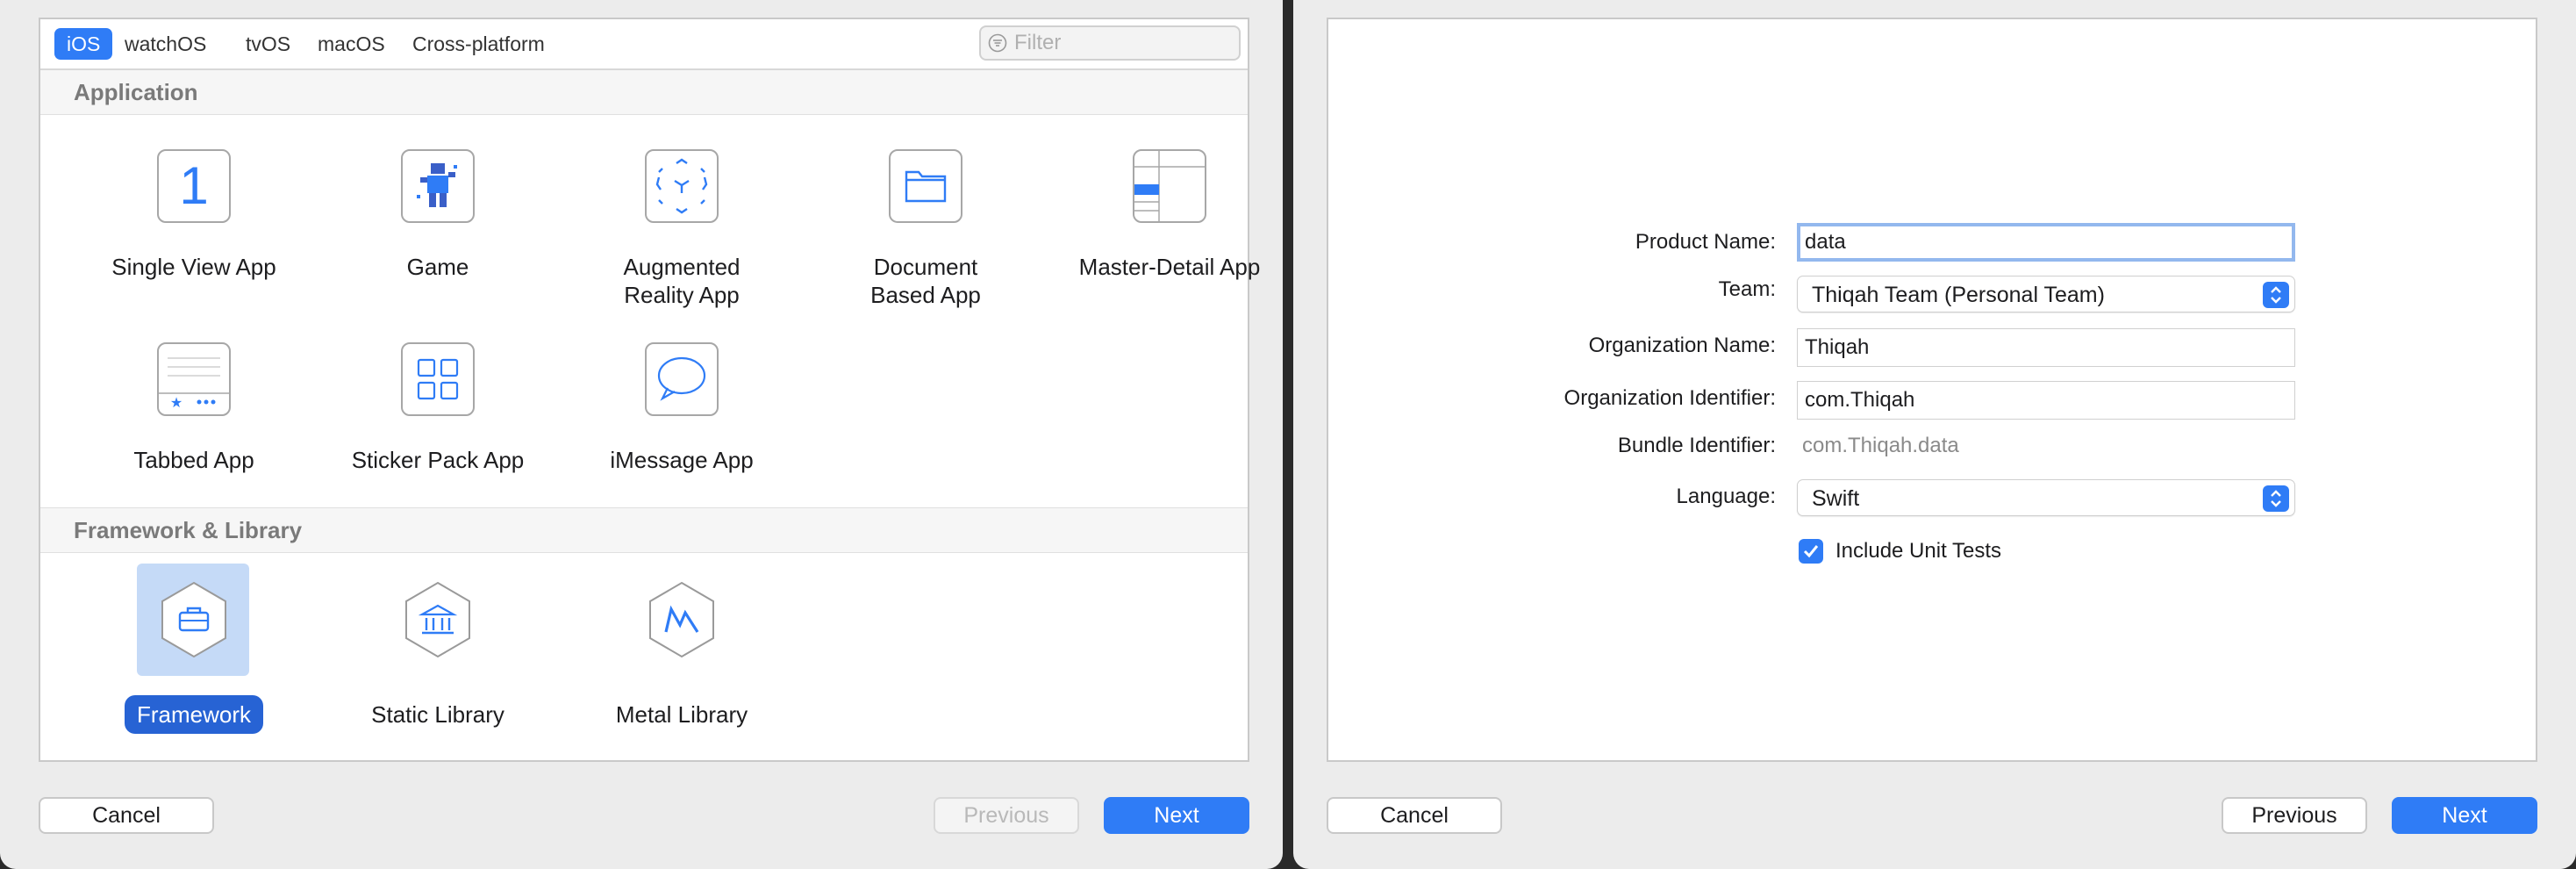  I want to click on section-title: Application, so click(136, 92).